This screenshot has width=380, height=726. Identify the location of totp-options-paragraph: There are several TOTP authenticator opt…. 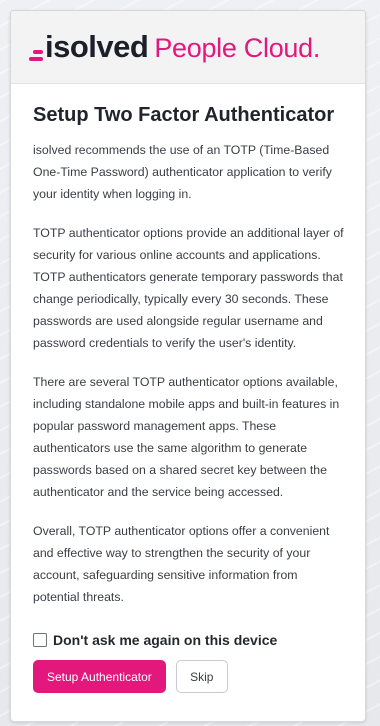
(186, 437).